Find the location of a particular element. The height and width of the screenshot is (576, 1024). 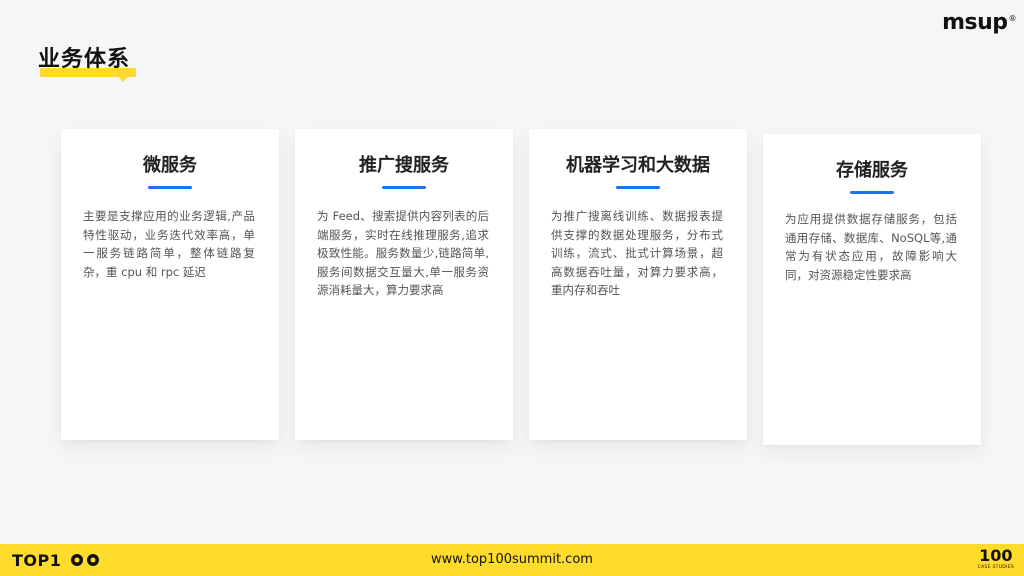

case-studies-logo: 100 CASE STUDIES is located at coordinates (996, 559).